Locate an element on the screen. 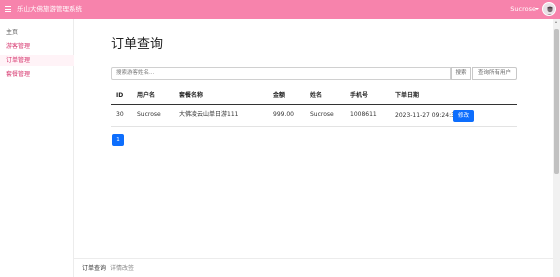 The width and height of the screenshot is (560, 277). cell-package: 大佛凌云山单日游111 is located at coordinates (209, 114).